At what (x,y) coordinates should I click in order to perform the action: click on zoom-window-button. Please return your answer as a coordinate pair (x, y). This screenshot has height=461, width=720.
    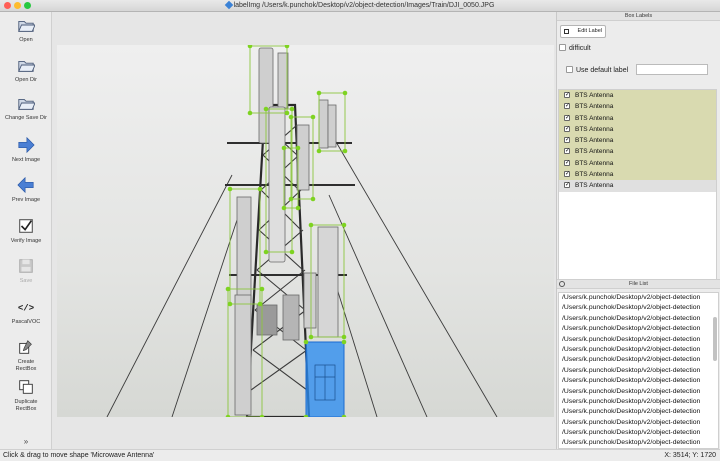
    Looking at the image, I should click on (27, 5).